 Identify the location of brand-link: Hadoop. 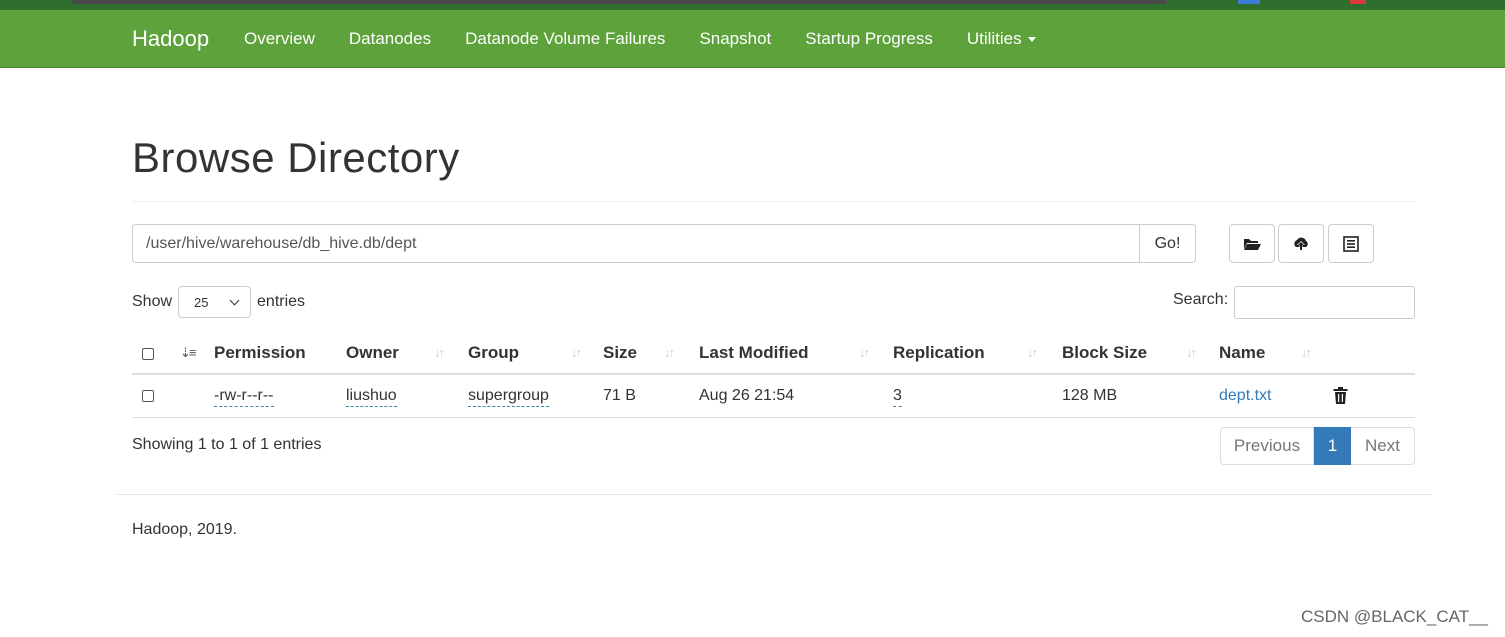
(170, 39).